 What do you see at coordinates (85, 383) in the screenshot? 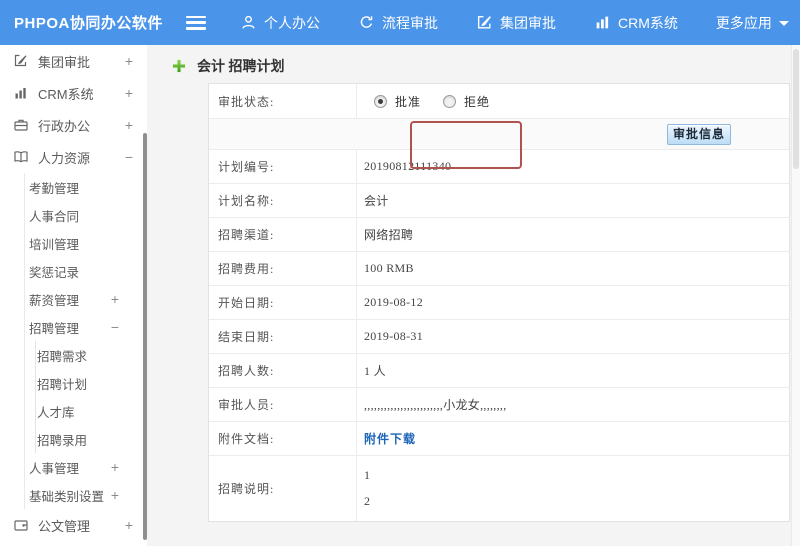
I see `sidebar-item: 招聘计划` at bounding box center [85, 383].